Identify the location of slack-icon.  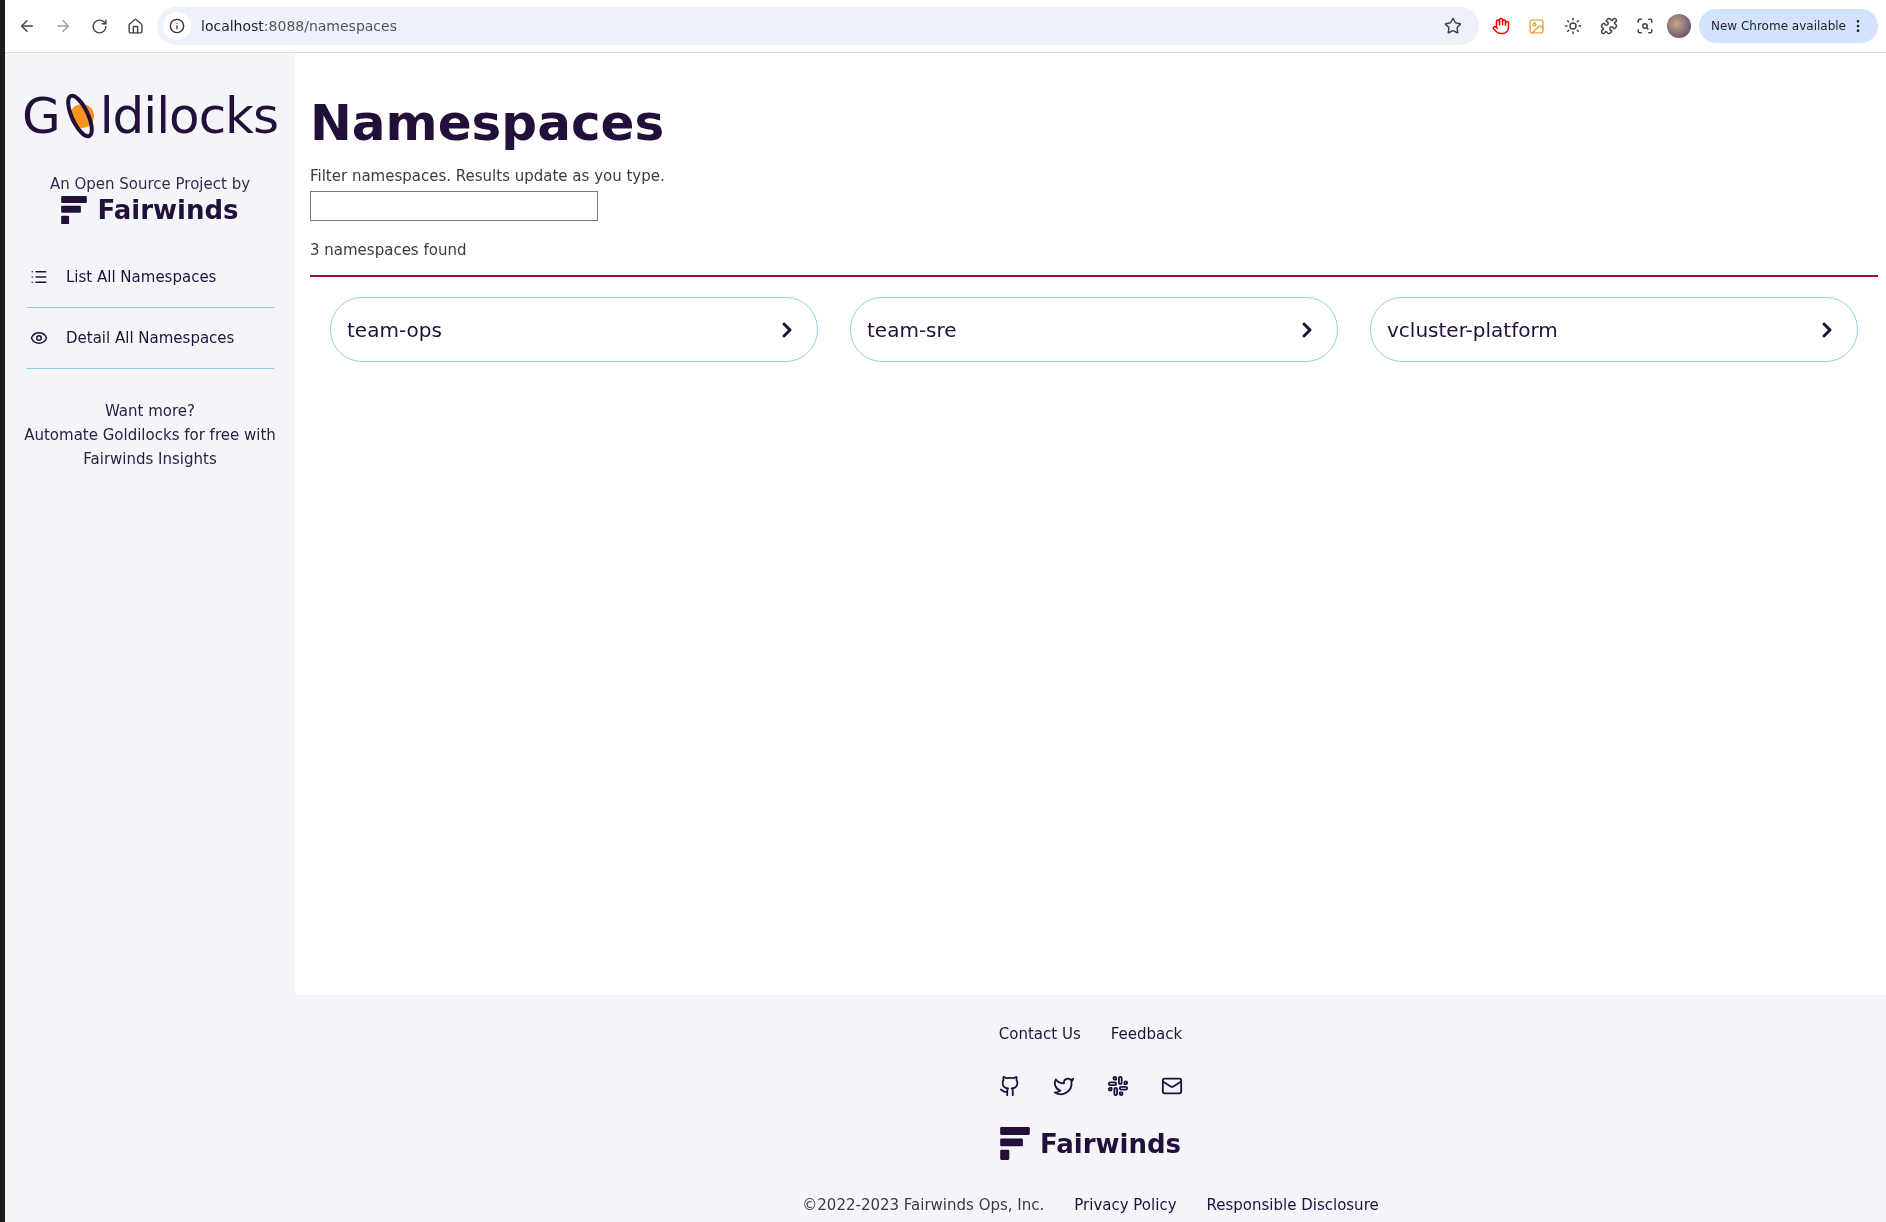
(1117, 1086).